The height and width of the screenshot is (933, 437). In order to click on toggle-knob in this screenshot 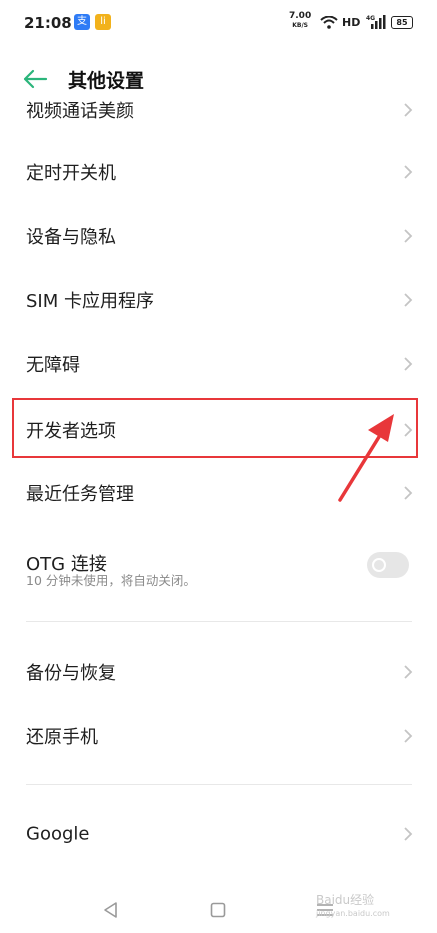, I will do `click(379, 565)`.